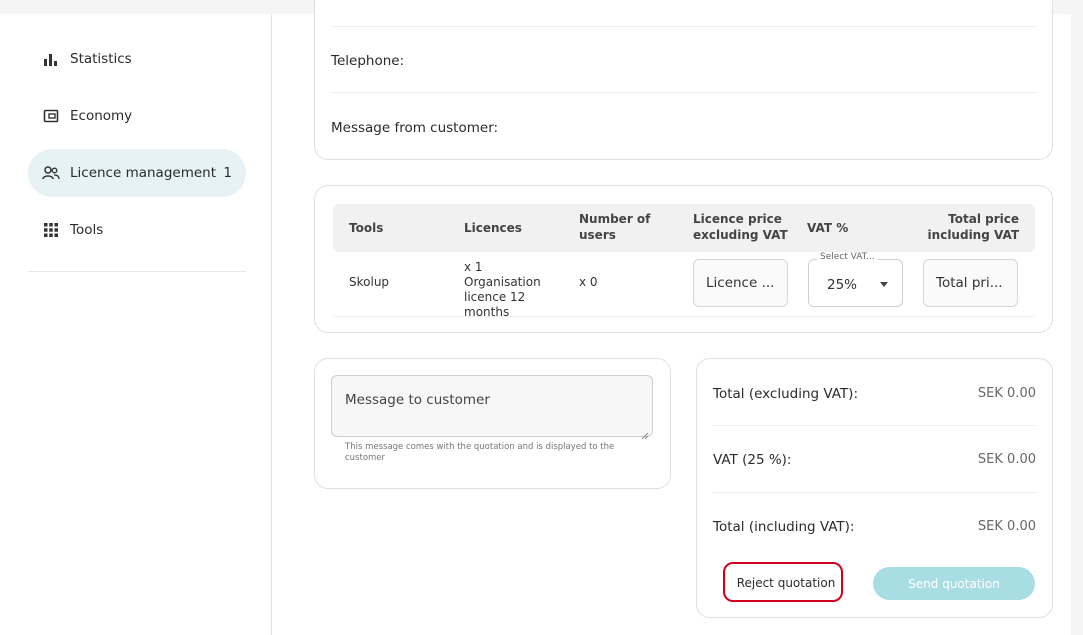  I want to click on grid-icon, so click(51, 230).